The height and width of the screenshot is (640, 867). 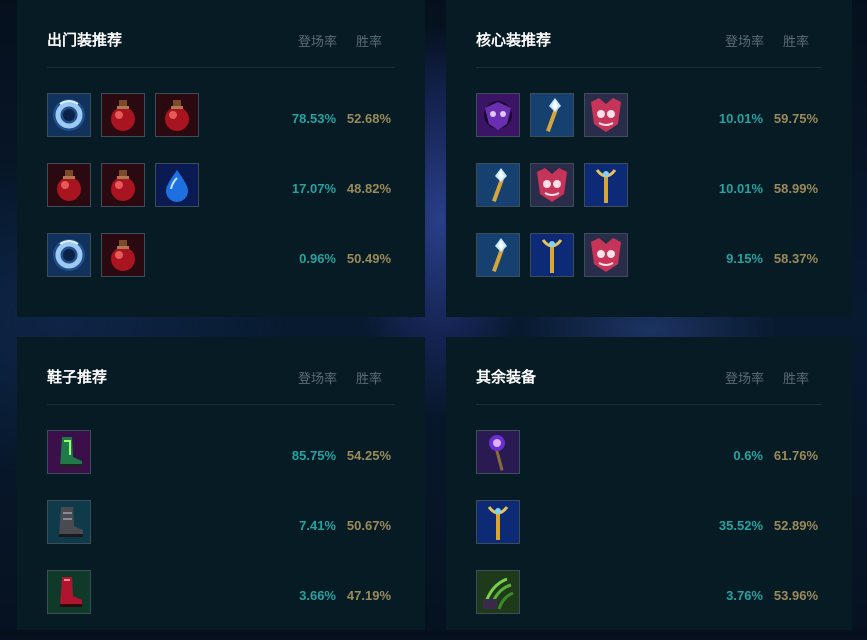 I want to click on build-row: 10.01% 59.75%, so click(x=649, y=115).